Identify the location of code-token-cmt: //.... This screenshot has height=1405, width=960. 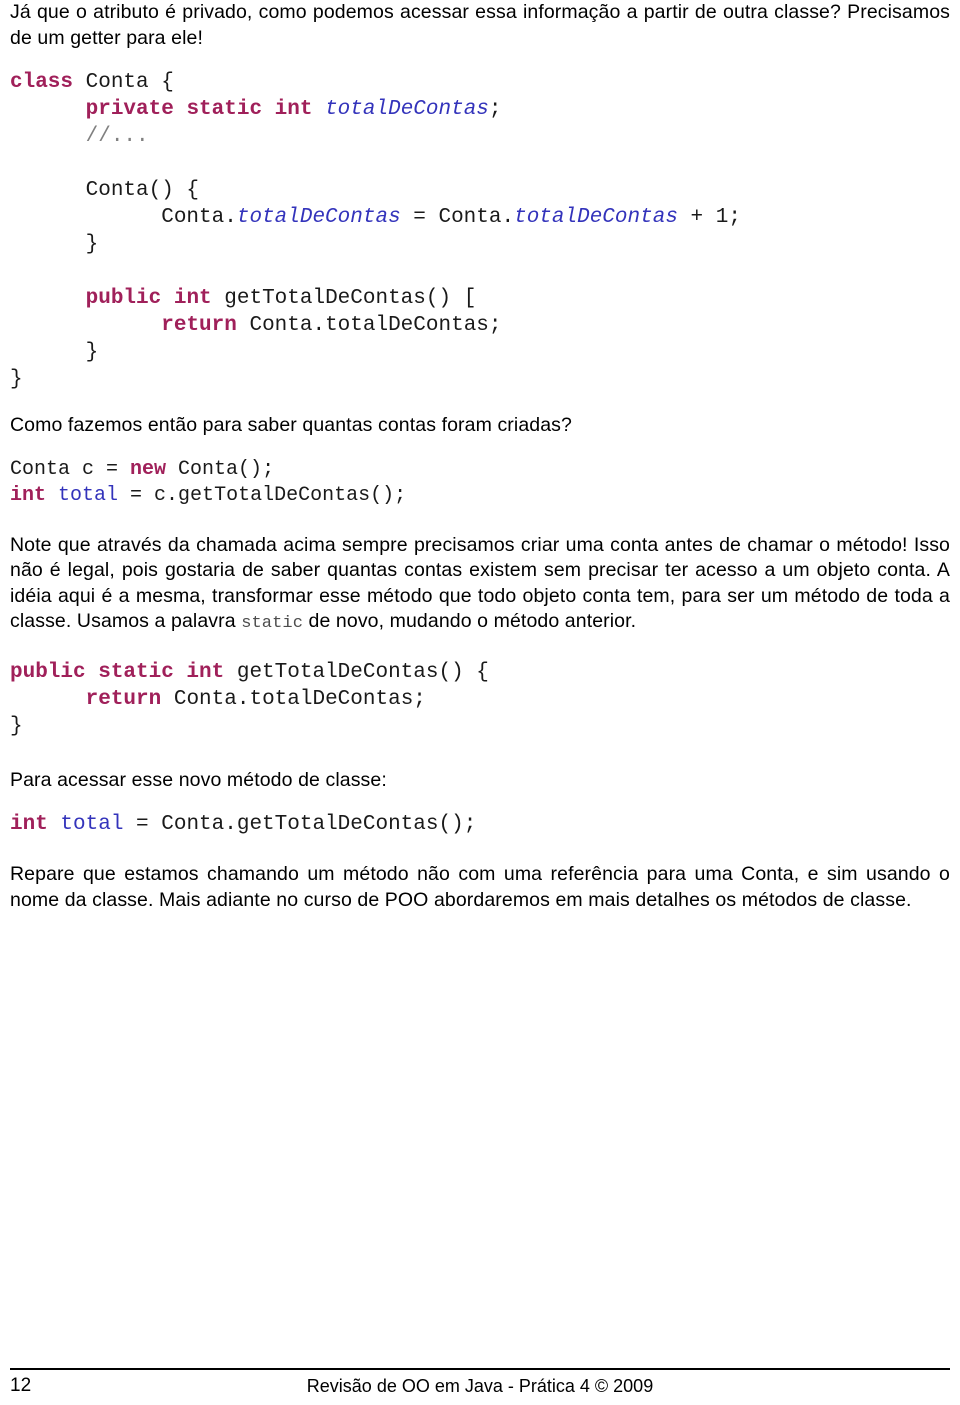
(117, 136).